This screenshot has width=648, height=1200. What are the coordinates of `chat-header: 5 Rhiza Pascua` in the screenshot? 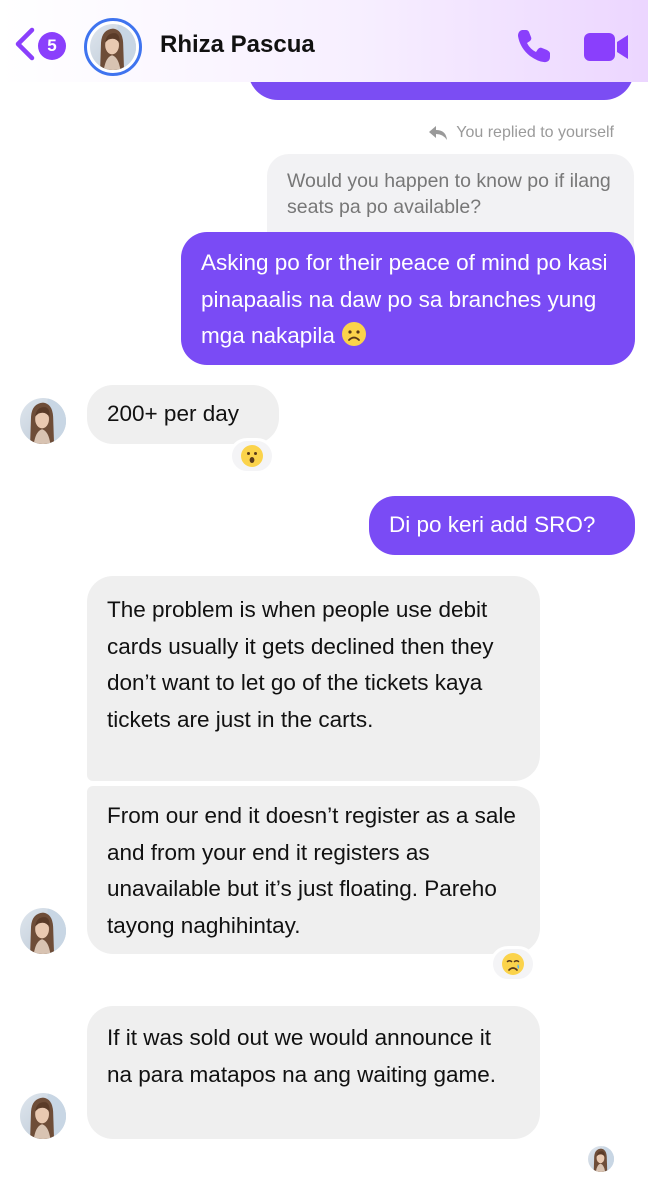 It's located at (324, 41).